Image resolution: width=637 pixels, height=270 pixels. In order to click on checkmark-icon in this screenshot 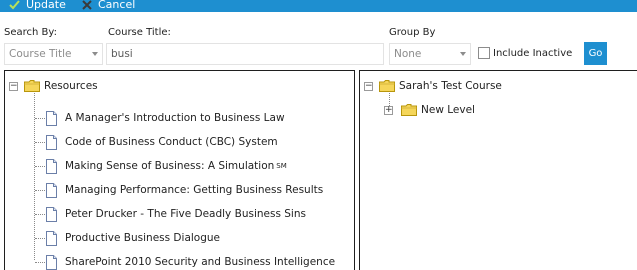, I will do `click(14, 4)`.